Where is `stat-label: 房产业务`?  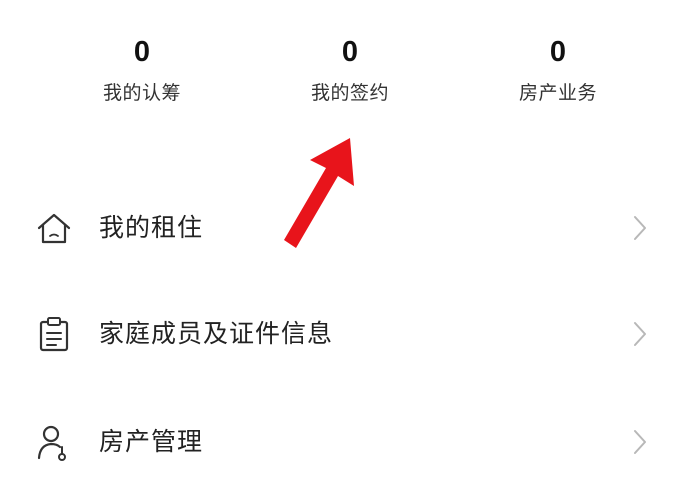
stat-label: 房产业务 is located at coordinates (557, 93).